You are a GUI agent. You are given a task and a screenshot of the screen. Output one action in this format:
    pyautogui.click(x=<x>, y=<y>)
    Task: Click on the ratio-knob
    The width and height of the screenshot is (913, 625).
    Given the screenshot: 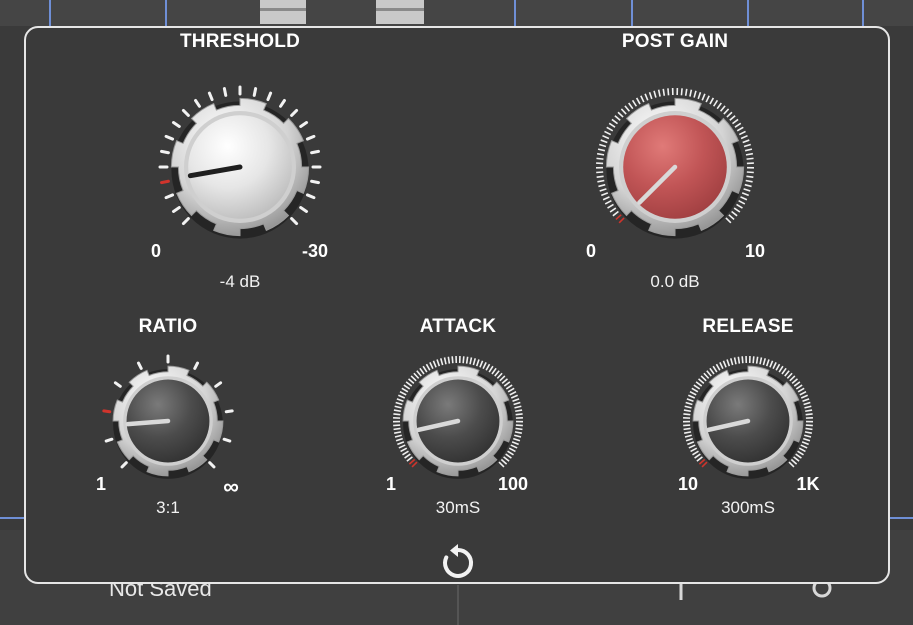 What is the action you would take?
    pyautogui.click(x=168, y=421)
    